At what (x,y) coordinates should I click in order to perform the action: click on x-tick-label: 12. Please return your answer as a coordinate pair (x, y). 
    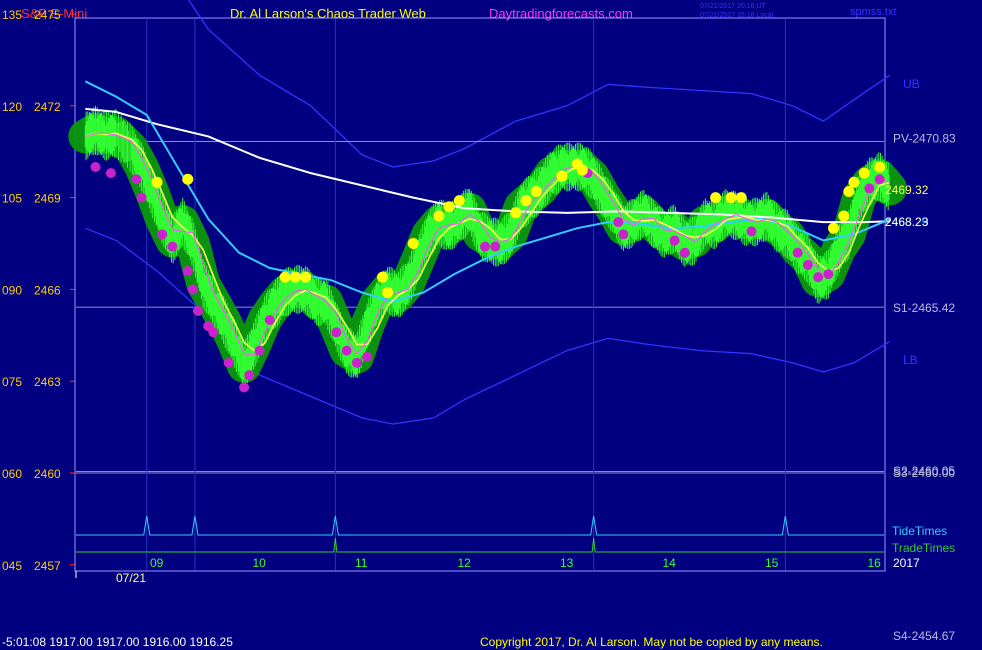
    Looking at the image, I should click on (465, 563).